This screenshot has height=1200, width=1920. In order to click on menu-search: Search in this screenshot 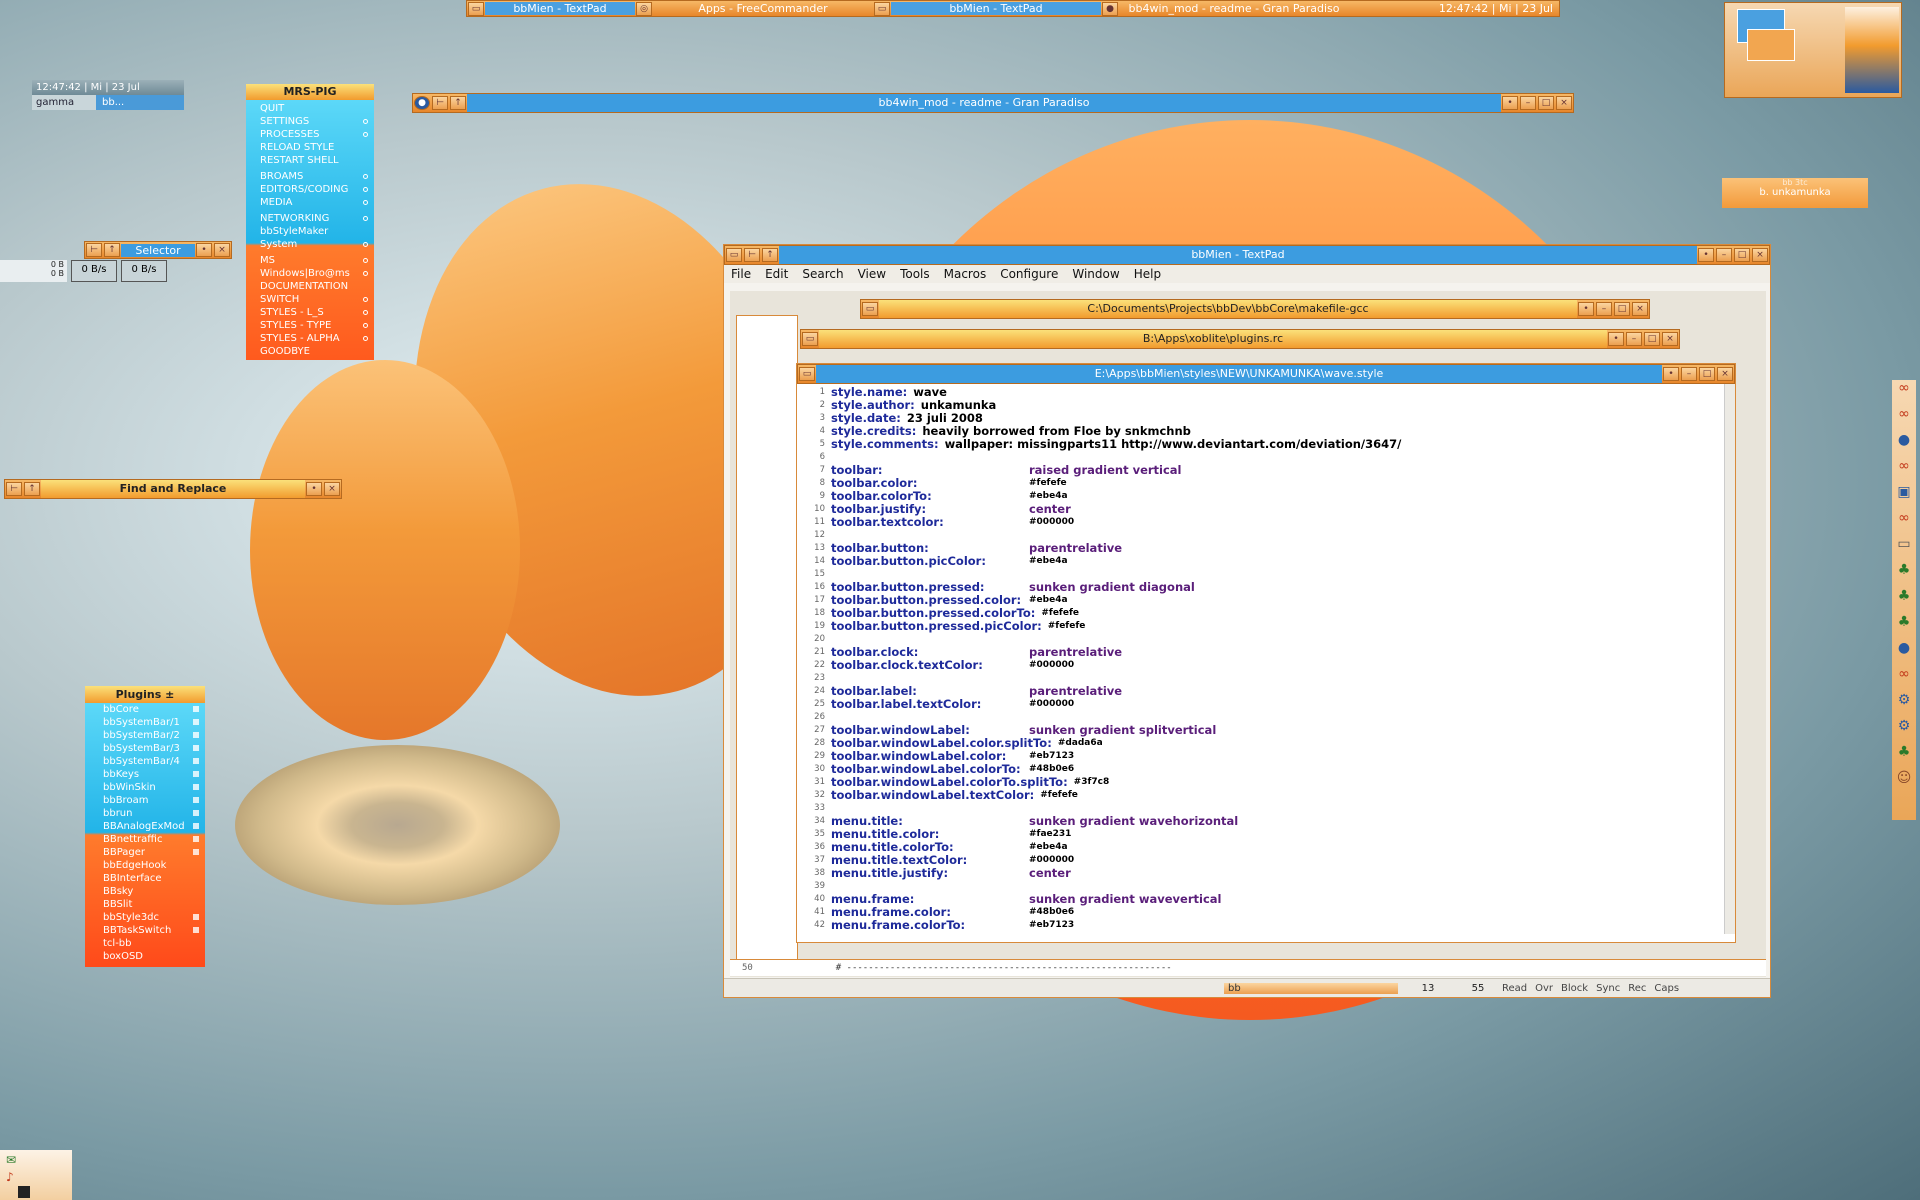, I will do `click(822, 274)`.